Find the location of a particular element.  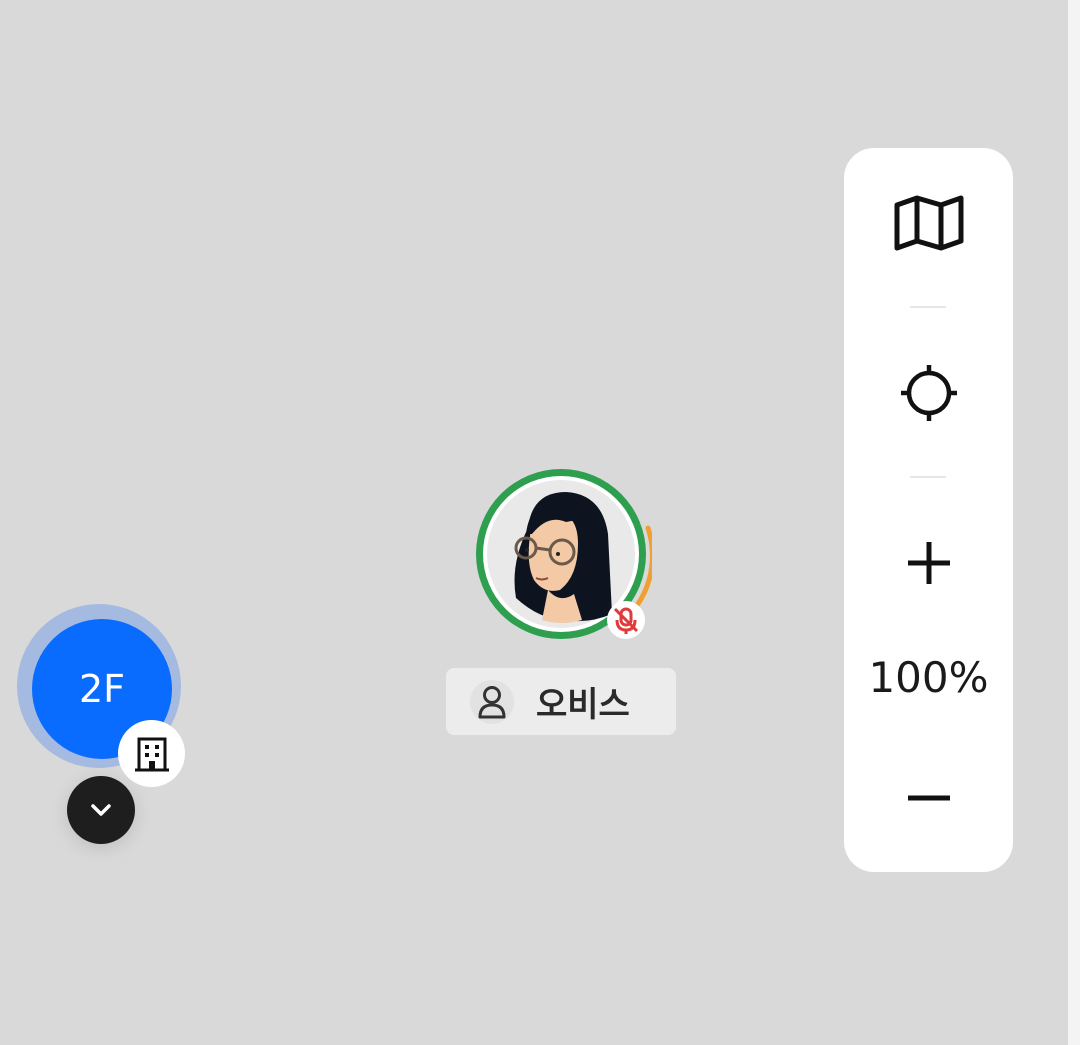

minus-icon is located at coordinates (928, 798).